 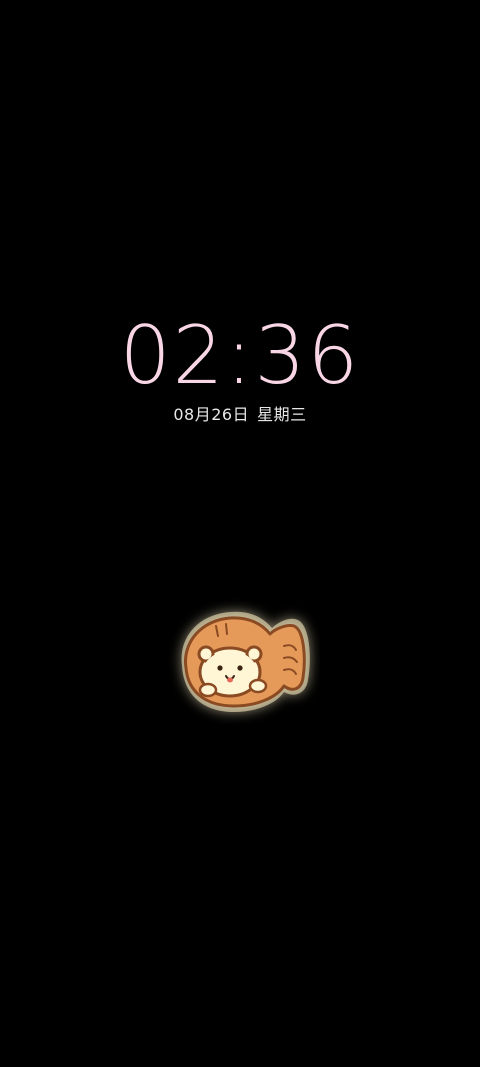 I want to click on weekday-text: 星期三, so click(x=282, y=414).